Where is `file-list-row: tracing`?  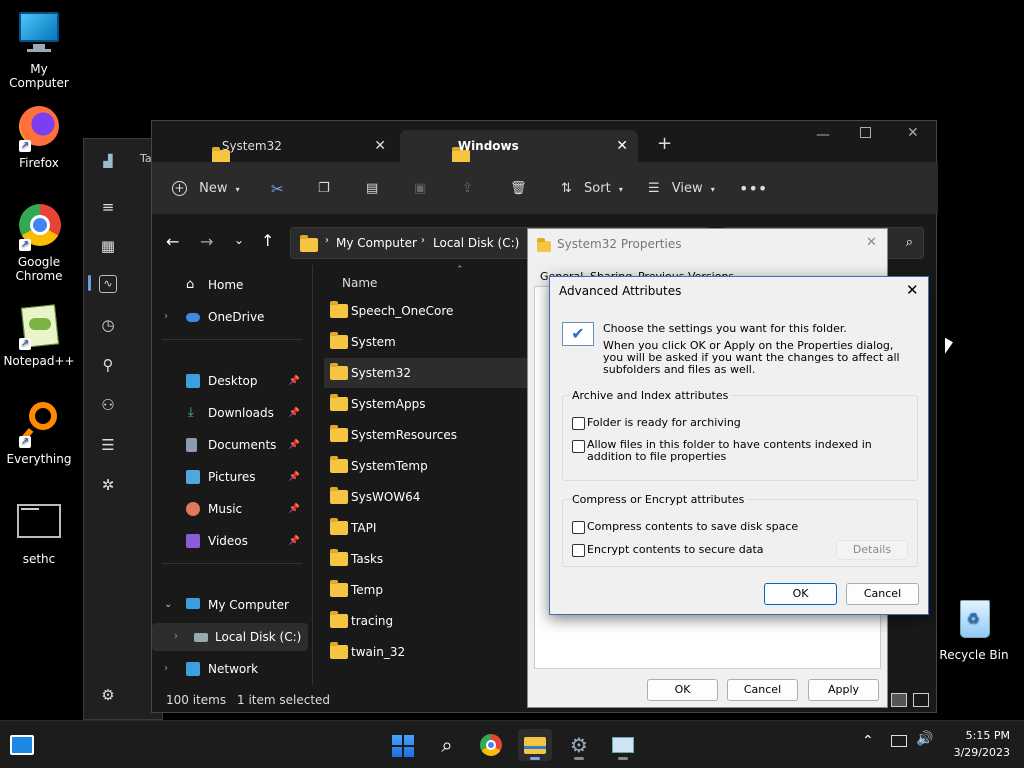 file-list-row: tracing is located at coordinates (424, 621).